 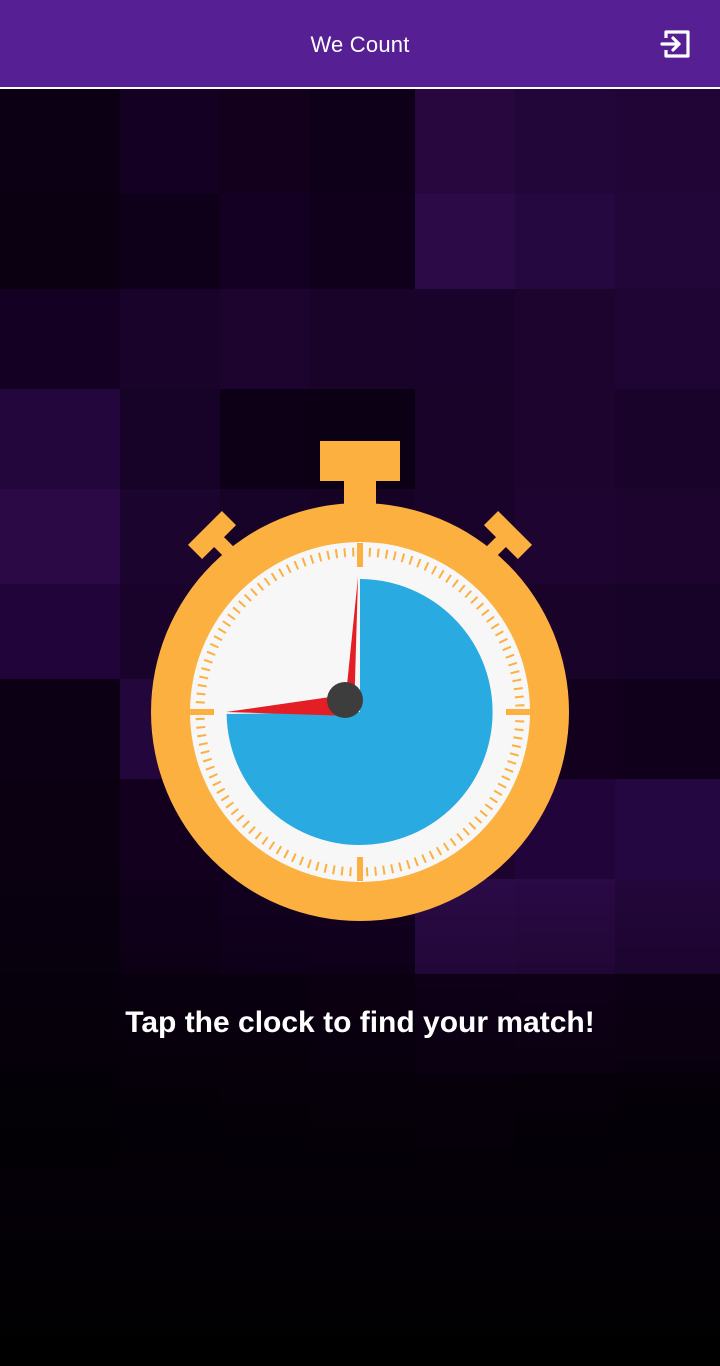 I want to click on exit-to-app-icon, so click(x=675, y=44).